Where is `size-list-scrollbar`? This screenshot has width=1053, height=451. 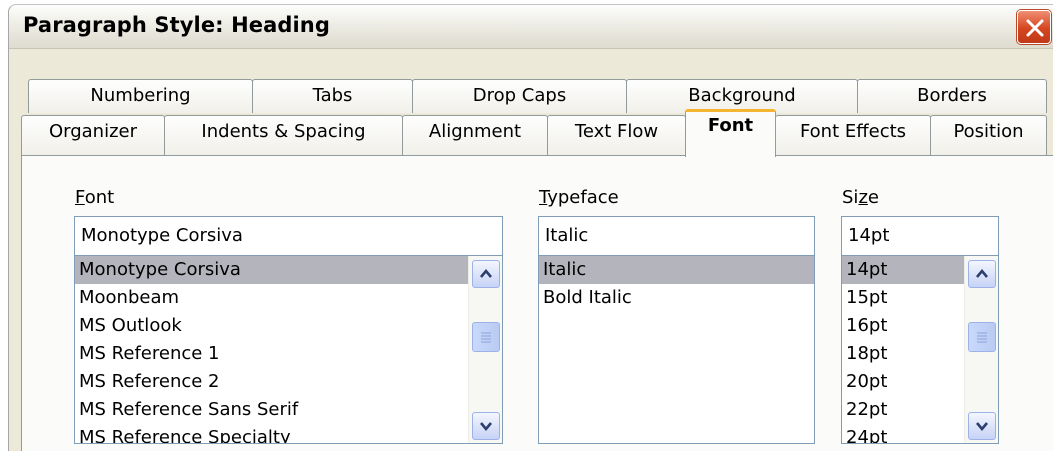
size-list-scrollbar is located at coordinates (981, 349).